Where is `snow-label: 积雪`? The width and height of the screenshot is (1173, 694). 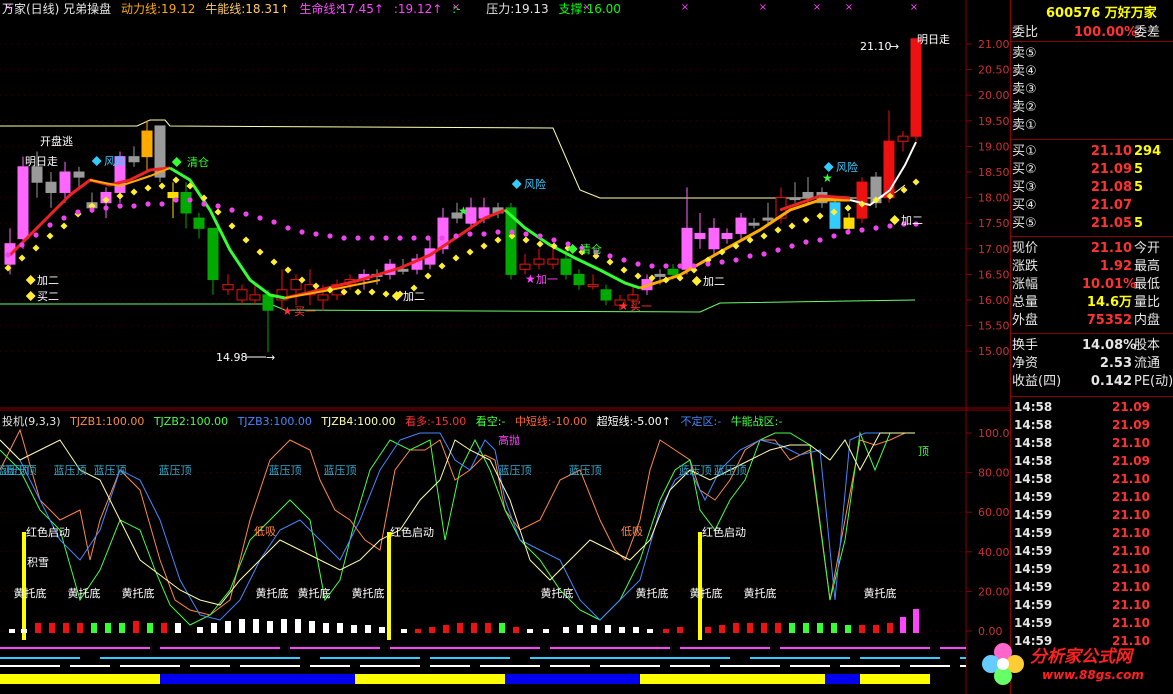
snow-label: 积雪 is located at coordinates (38, 562).